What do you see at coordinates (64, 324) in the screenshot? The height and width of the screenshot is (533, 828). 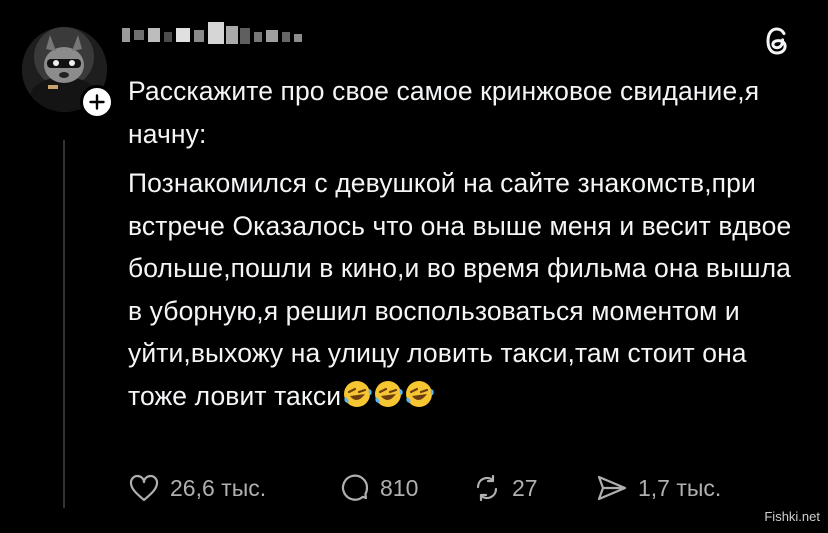 I see `thread-line` at bounding box center [64, 324].